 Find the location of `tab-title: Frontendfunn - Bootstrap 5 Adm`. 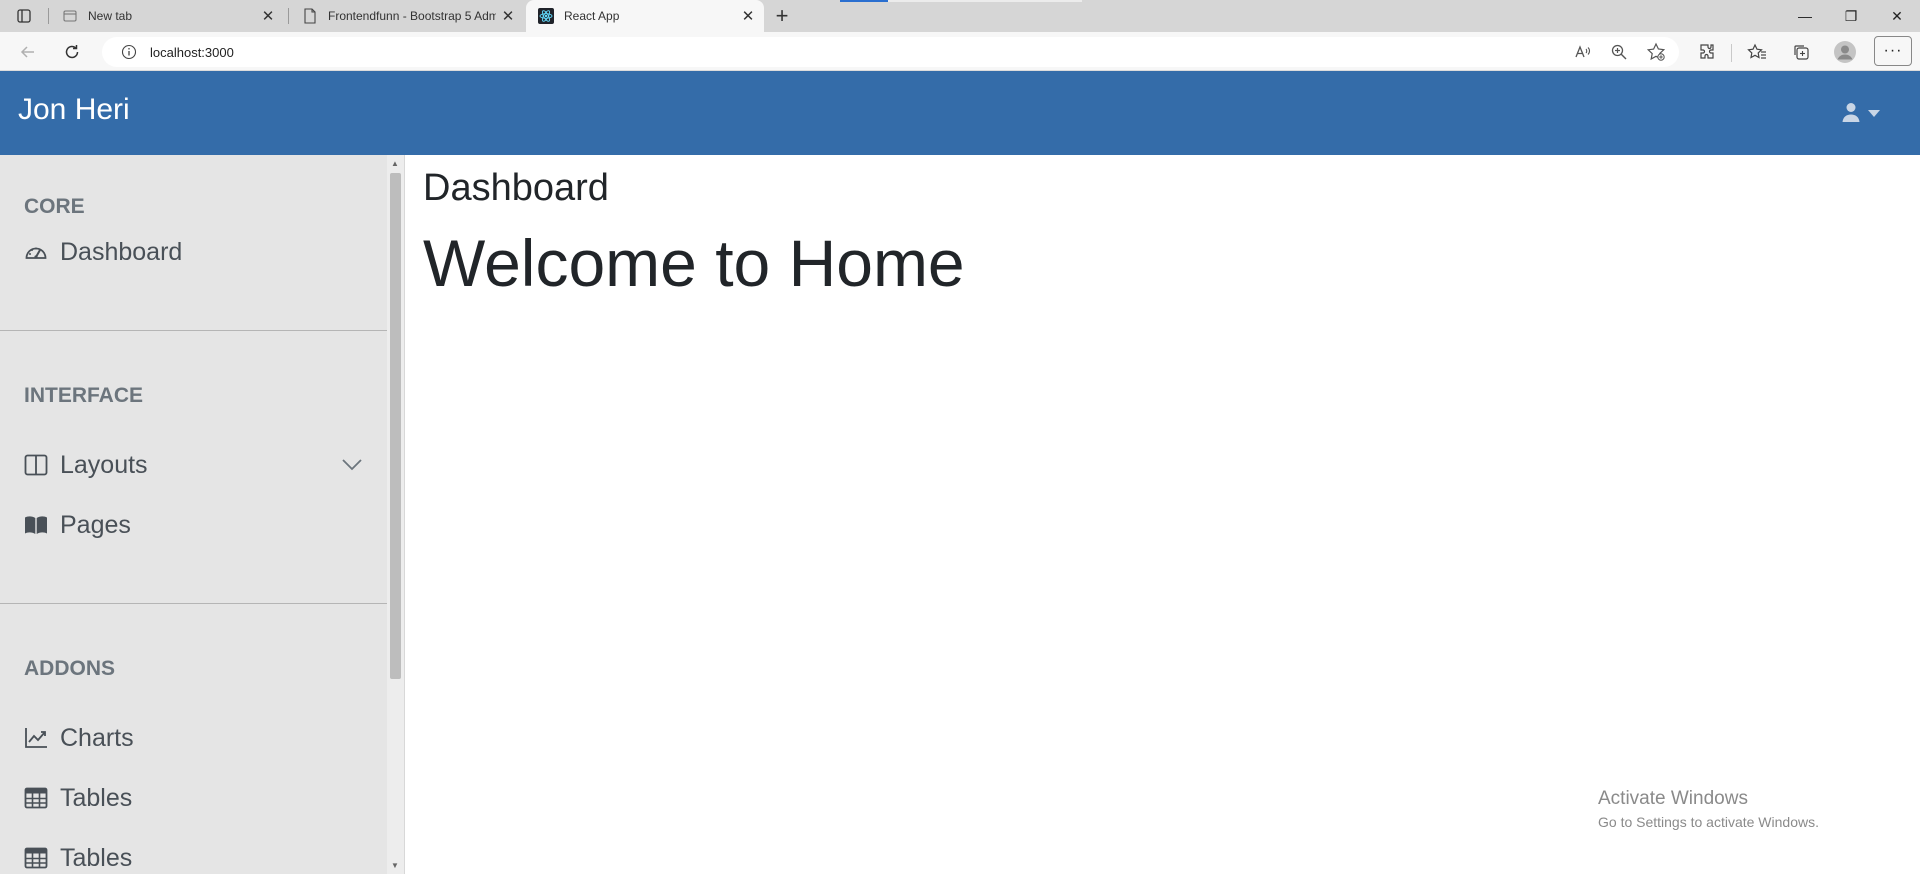

tab-title: Frontendfunn - Bootstrap 5 Adm is located at coordinates (412, 16).